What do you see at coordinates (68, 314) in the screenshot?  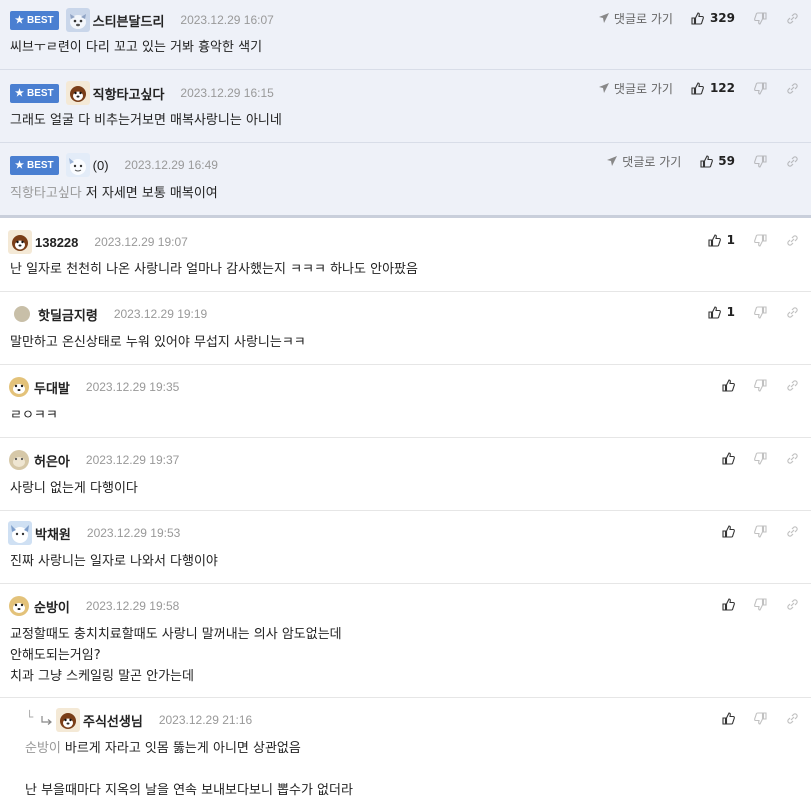 I see `nickname: 핫딜금지령` at bounding box center [68, 314].